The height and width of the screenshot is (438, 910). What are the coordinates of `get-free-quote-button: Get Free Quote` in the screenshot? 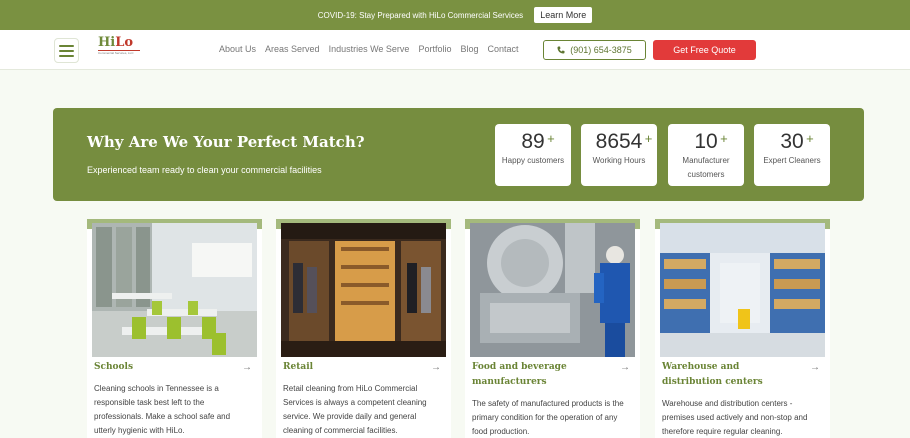 It's located at (704, 50).